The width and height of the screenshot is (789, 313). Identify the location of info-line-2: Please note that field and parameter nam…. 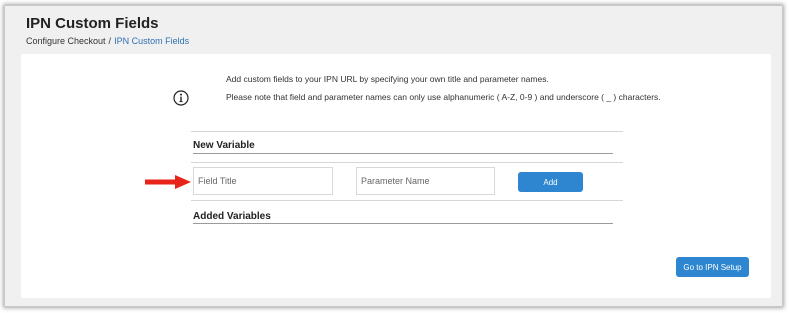
(443, 96).